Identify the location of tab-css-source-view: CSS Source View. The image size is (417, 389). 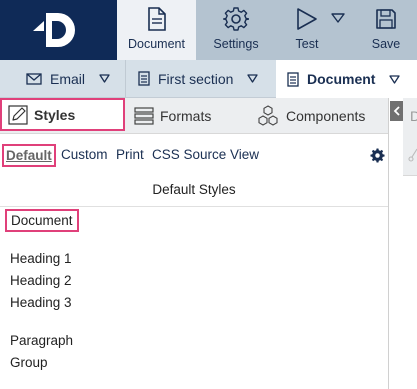
(205, 154).